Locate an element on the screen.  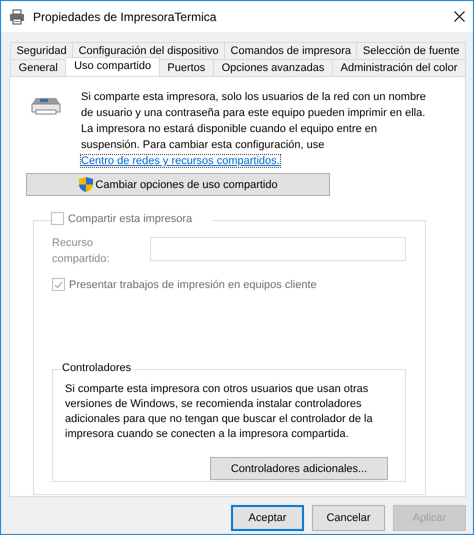
group-title: Controladores is located at coordinates (97, 368).